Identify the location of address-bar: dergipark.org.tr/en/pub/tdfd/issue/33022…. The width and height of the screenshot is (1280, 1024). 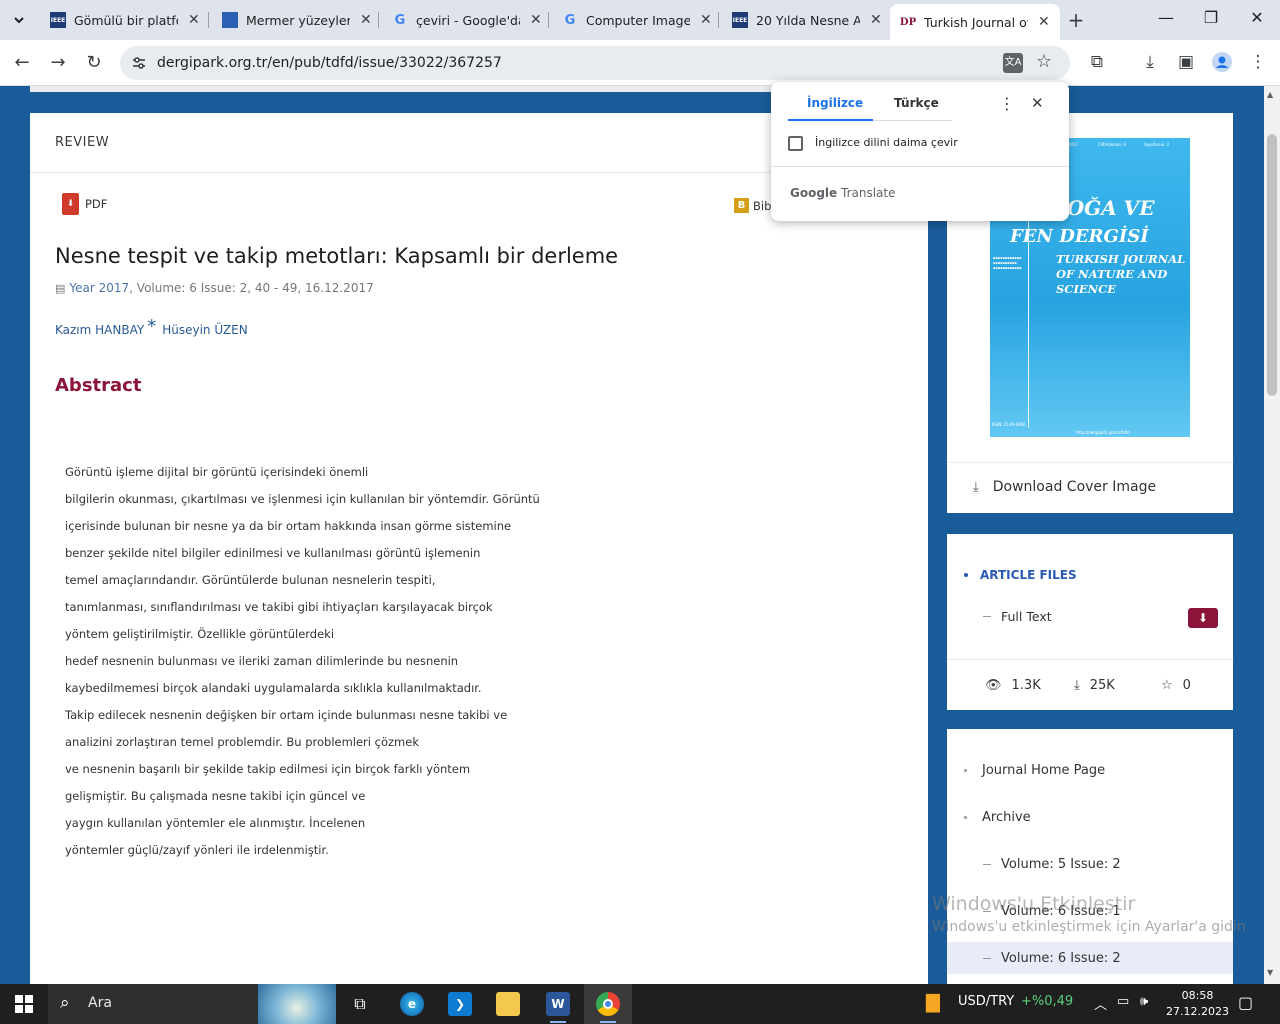
(595, 63).